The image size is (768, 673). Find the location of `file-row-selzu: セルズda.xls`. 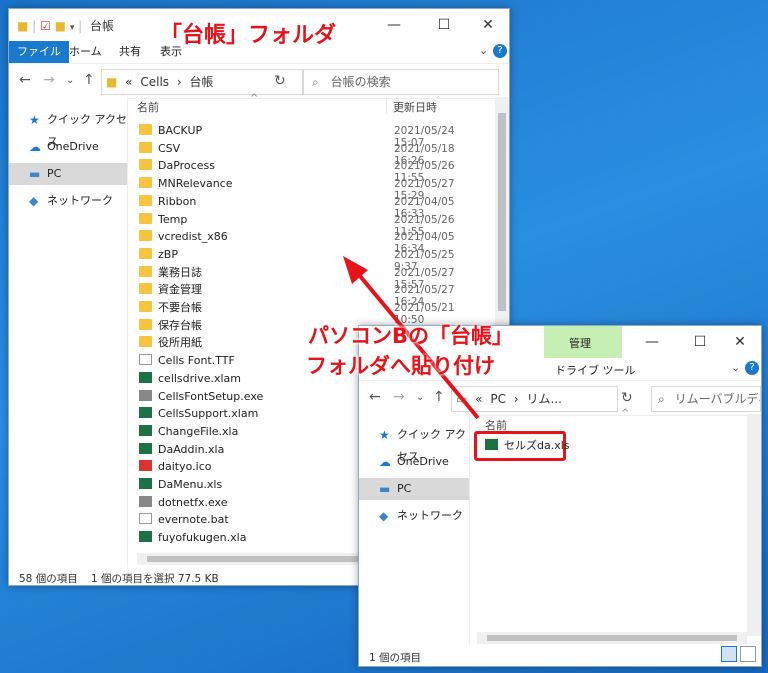

file-row-selzu: セルズda.xls is located at coordinates (527, 446).